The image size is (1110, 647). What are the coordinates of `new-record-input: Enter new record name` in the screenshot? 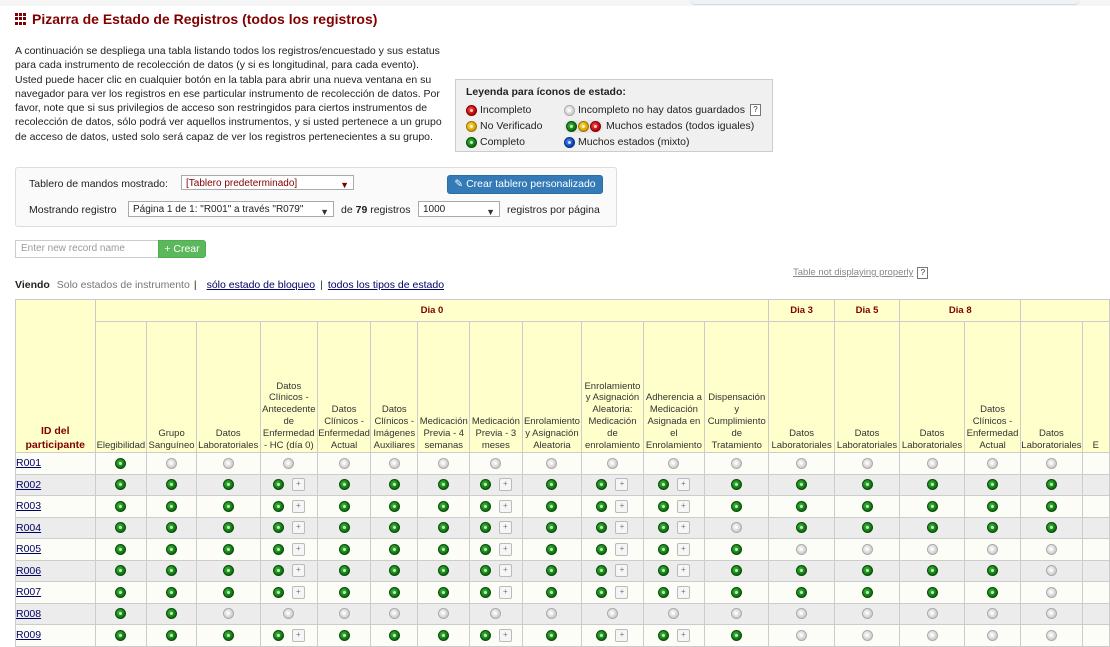 It's located at (87, 249).